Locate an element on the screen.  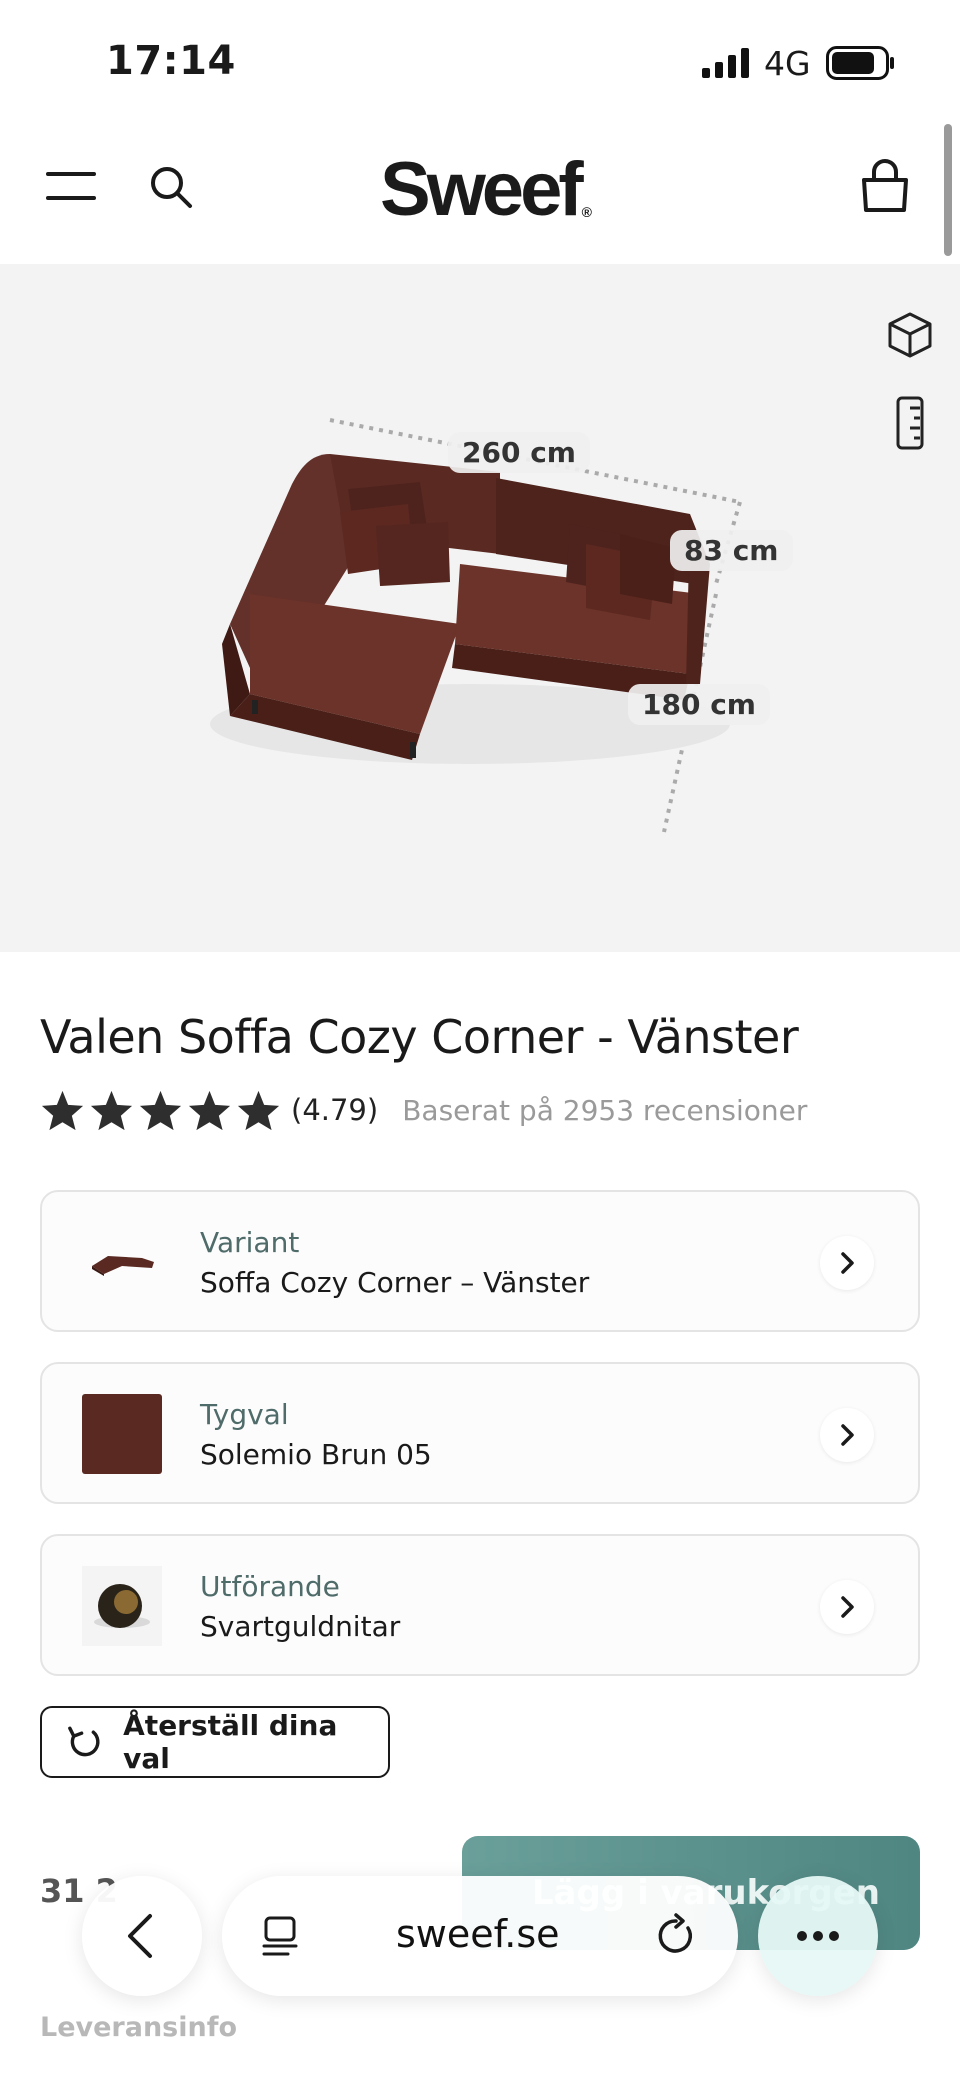
option-variant: Variant Soffa Cozy Corner – Vänster is located at coordinates (480, 1261).